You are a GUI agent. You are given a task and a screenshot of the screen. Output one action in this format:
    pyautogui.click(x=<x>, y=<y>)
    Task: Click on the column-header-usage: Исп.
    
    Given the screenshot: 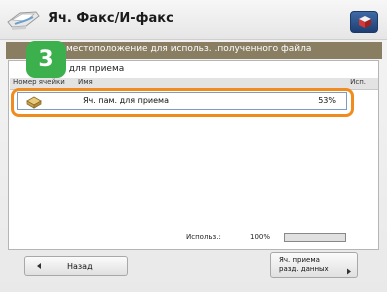 What is the action you would take?
    pyautogui.click(x=358, y=82)
    